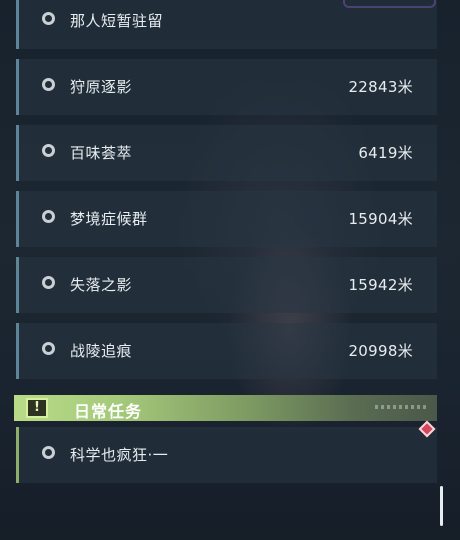  Describe the element at coordinates (380, 87) in the screenshot. I see `quest-distance: 22843米` at that location.